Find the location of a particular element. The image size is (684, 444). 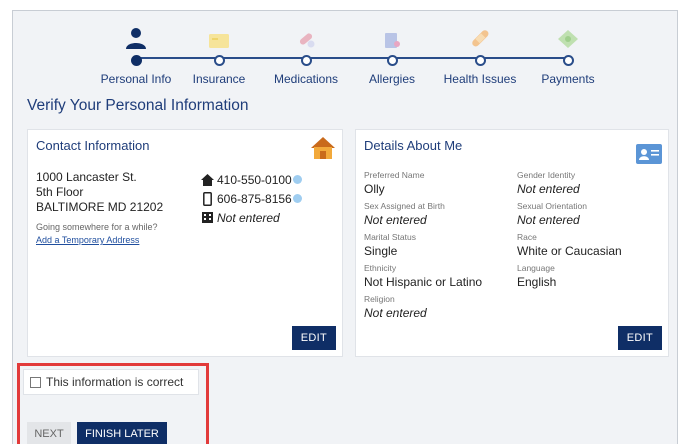

house-icon is located at coordinates (323, 148).